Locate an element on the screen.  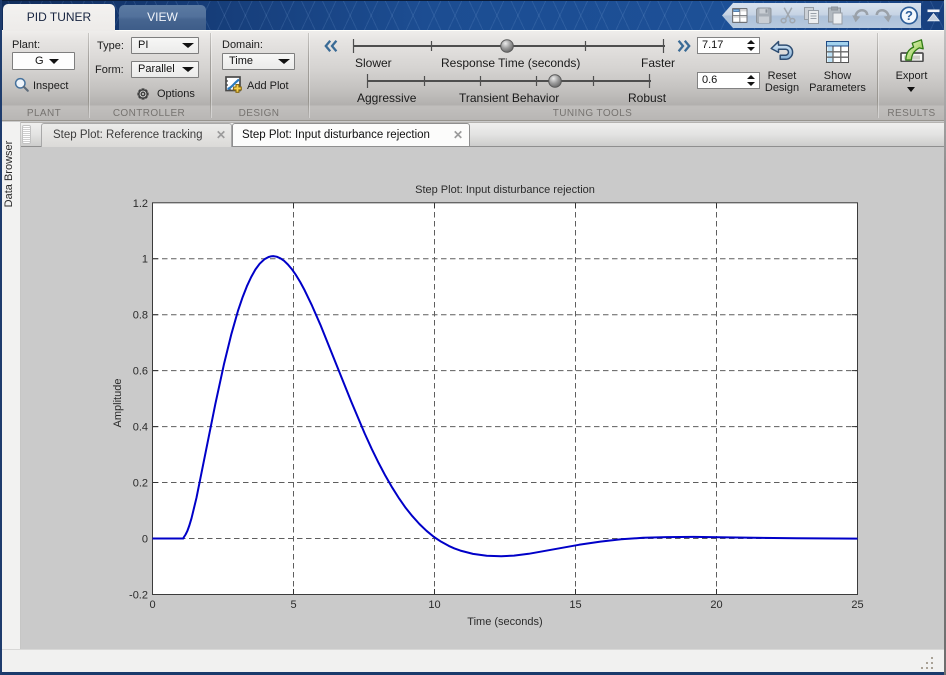
svg-text: 20 is located at coordinates (716, 605).